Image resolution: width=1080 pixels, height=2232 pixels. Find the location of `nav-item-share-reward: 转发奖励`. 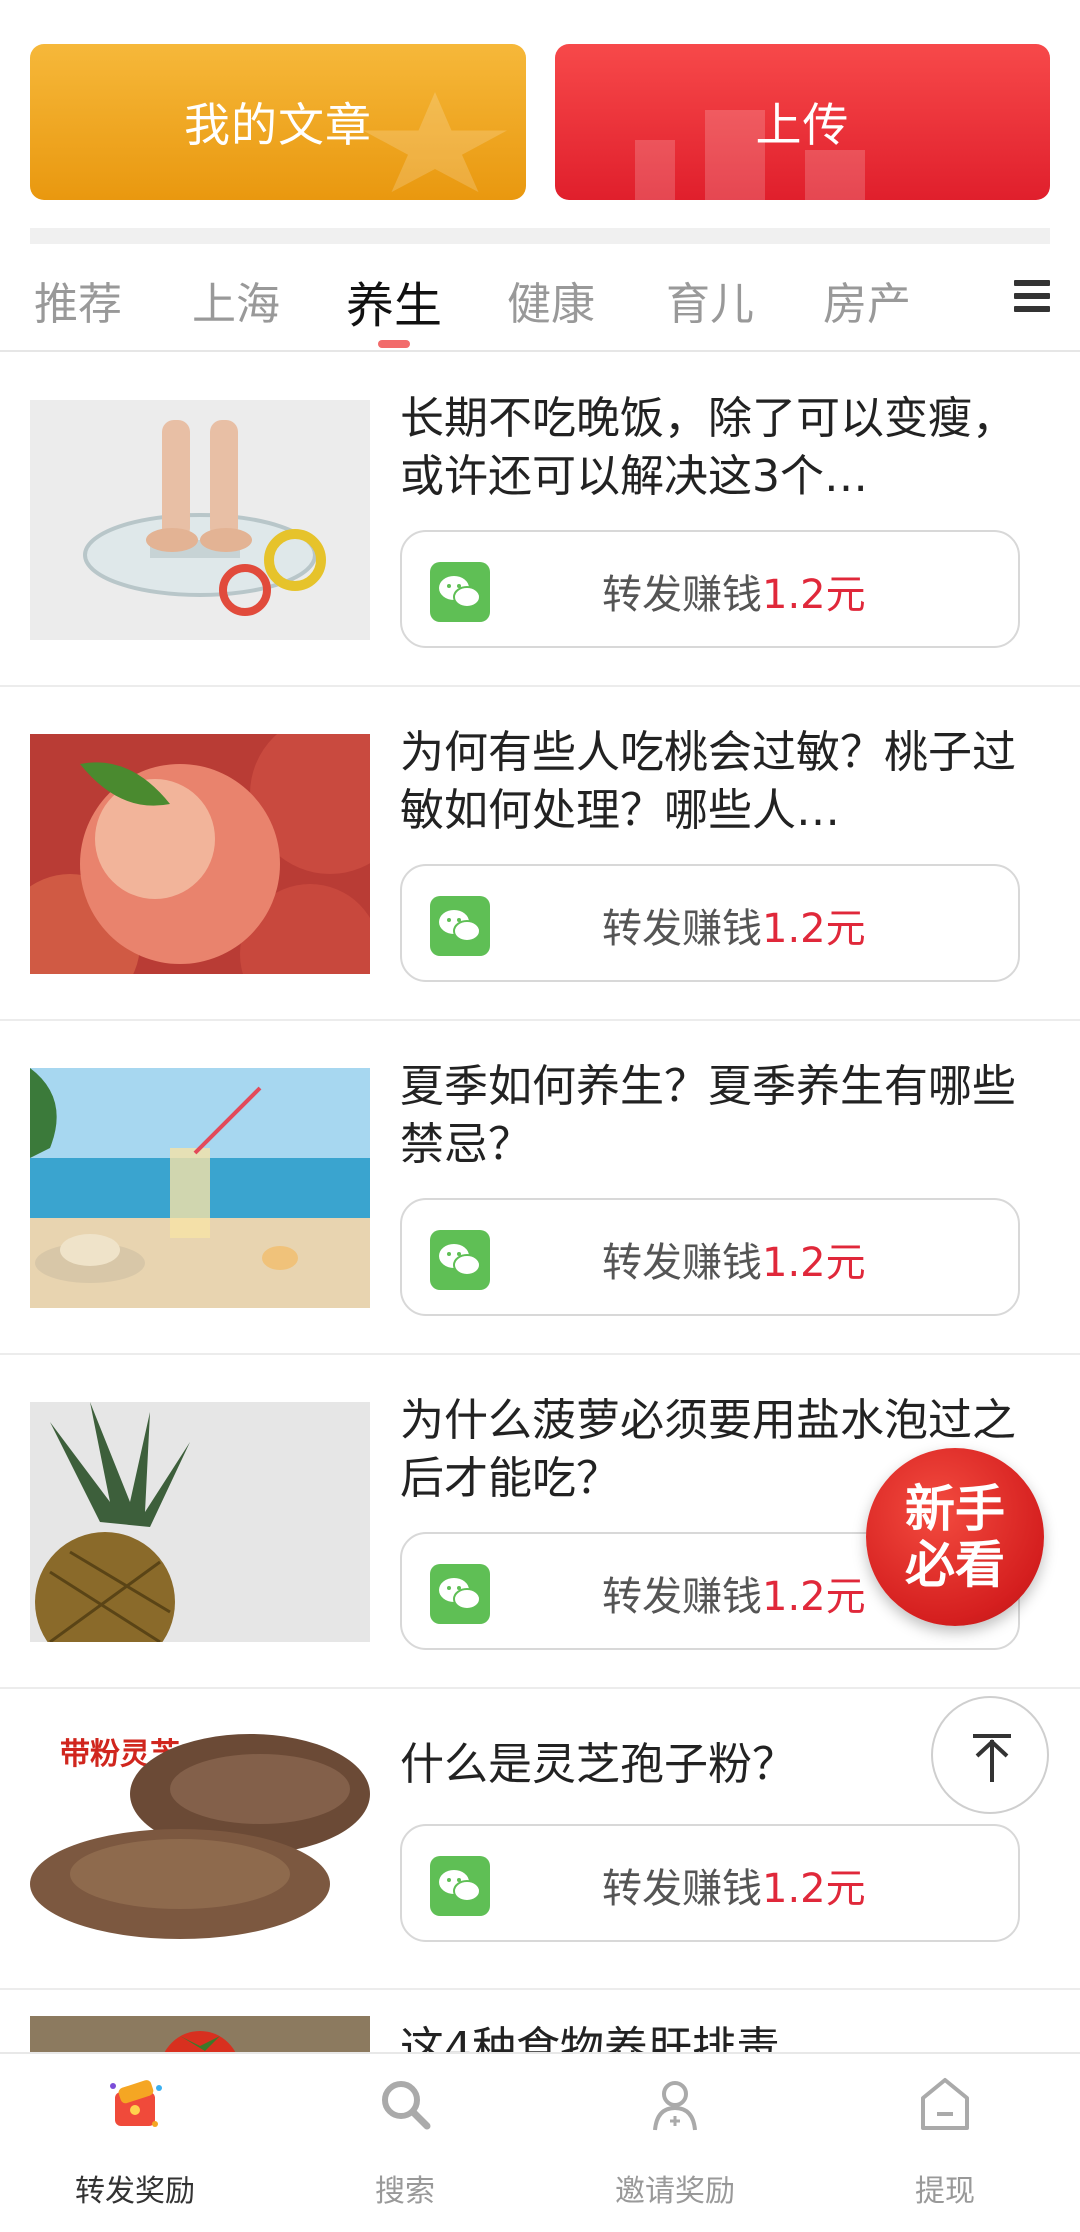

nav-item-share-reward: 转发奖励 is located at coordinates (135, 2143).